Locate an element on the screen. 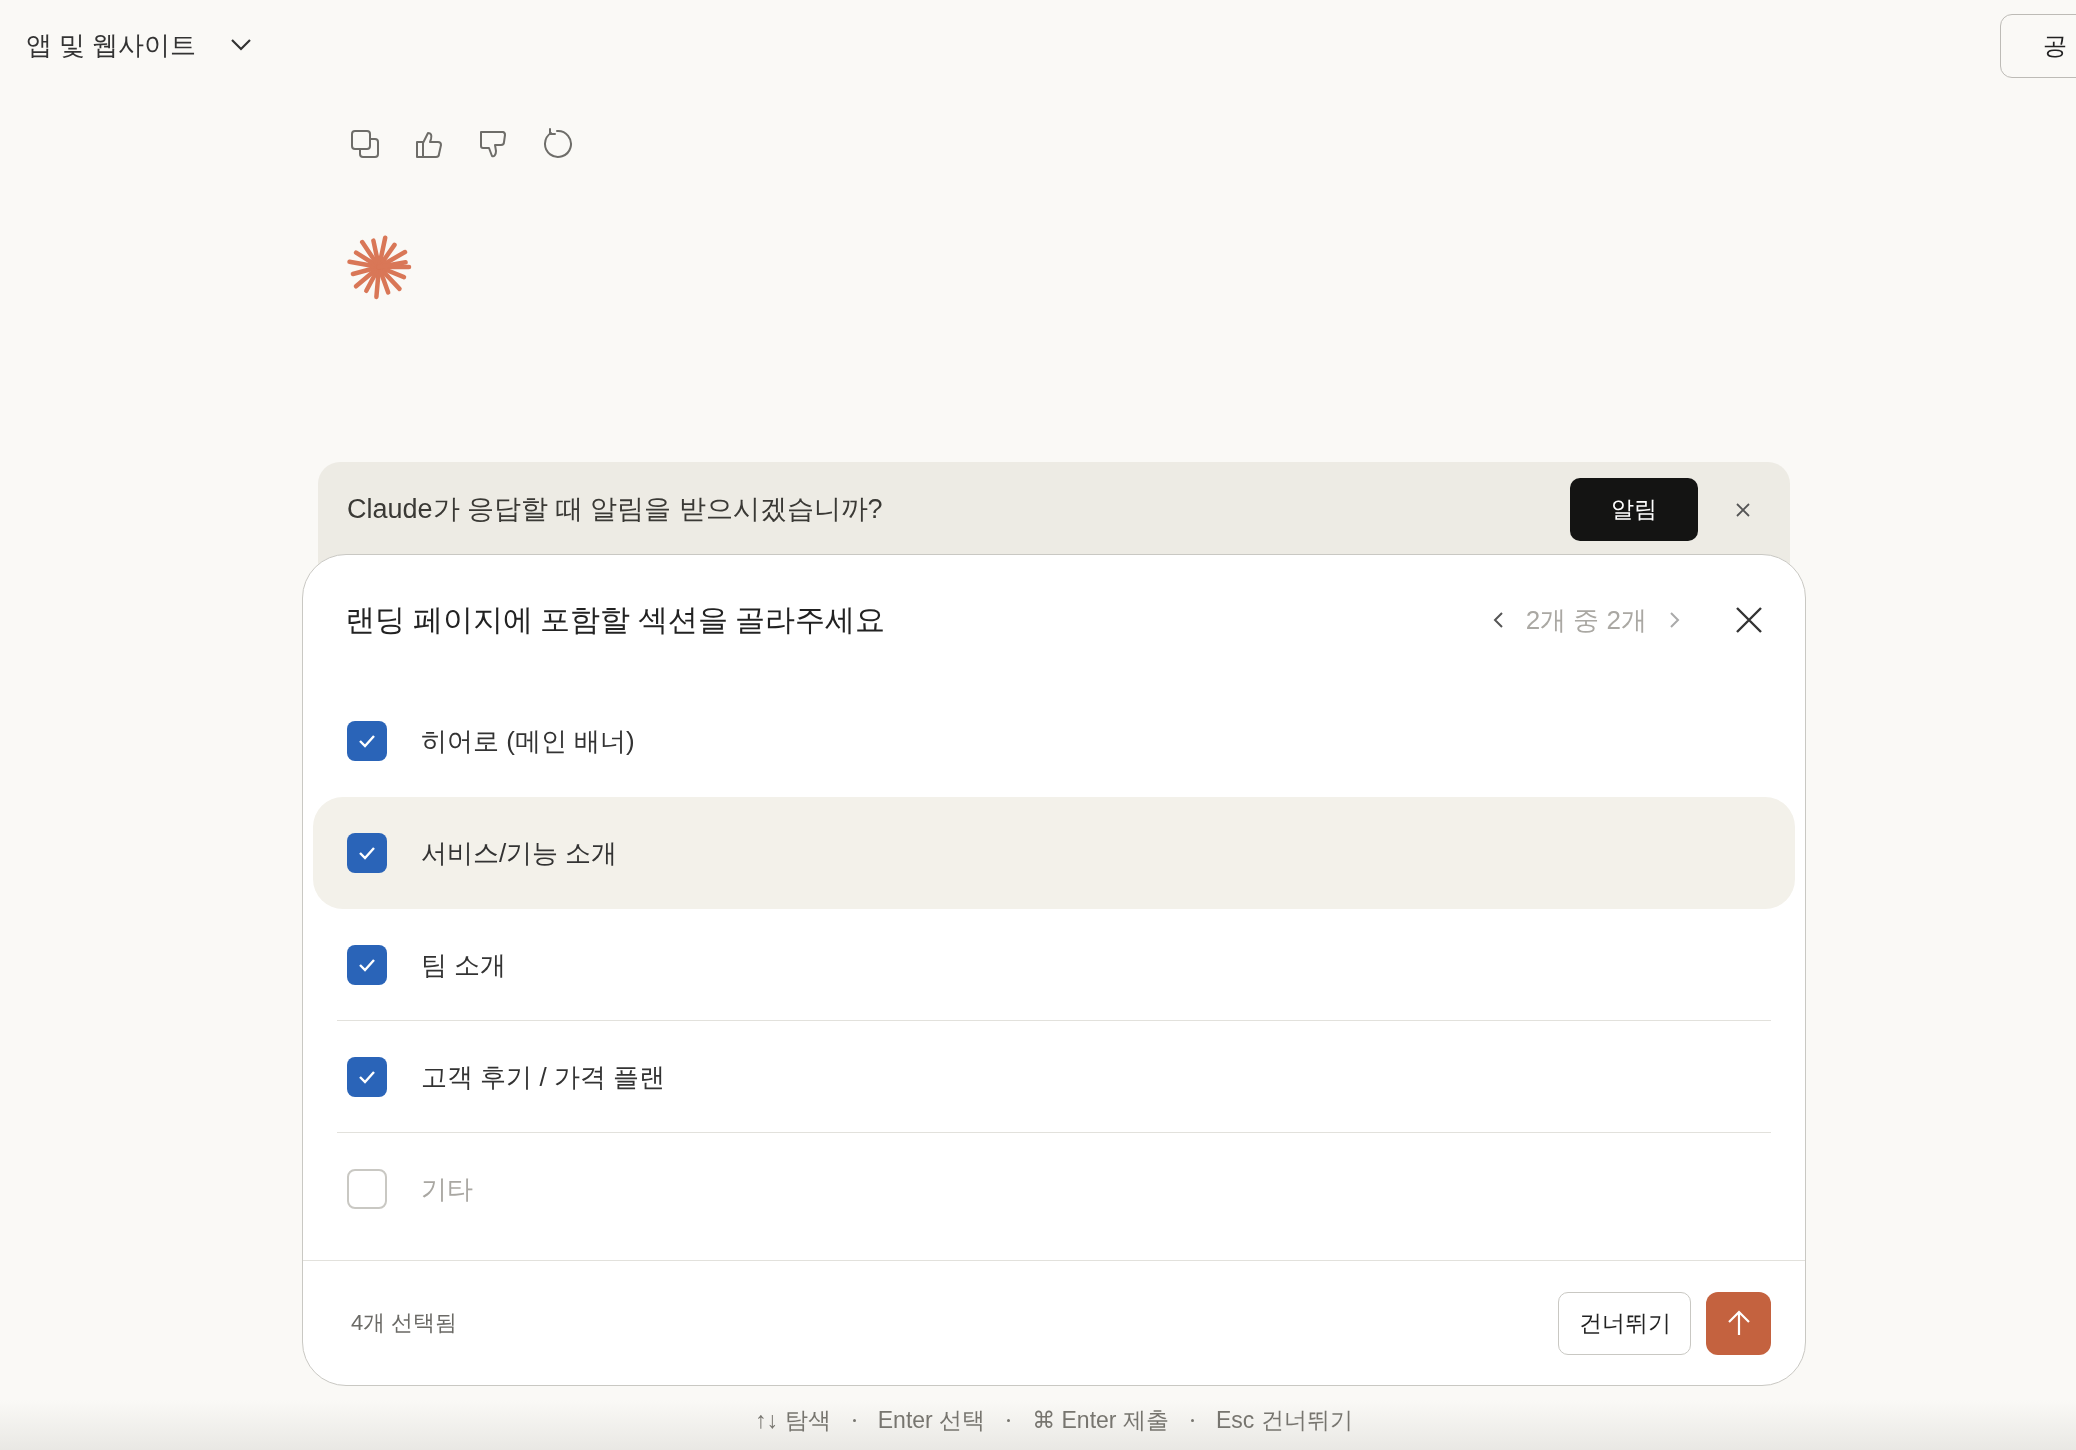 Image resolution: width=2076 pixels, height=1450 pixels. submit-button is located at coordinates (1738, 1323).